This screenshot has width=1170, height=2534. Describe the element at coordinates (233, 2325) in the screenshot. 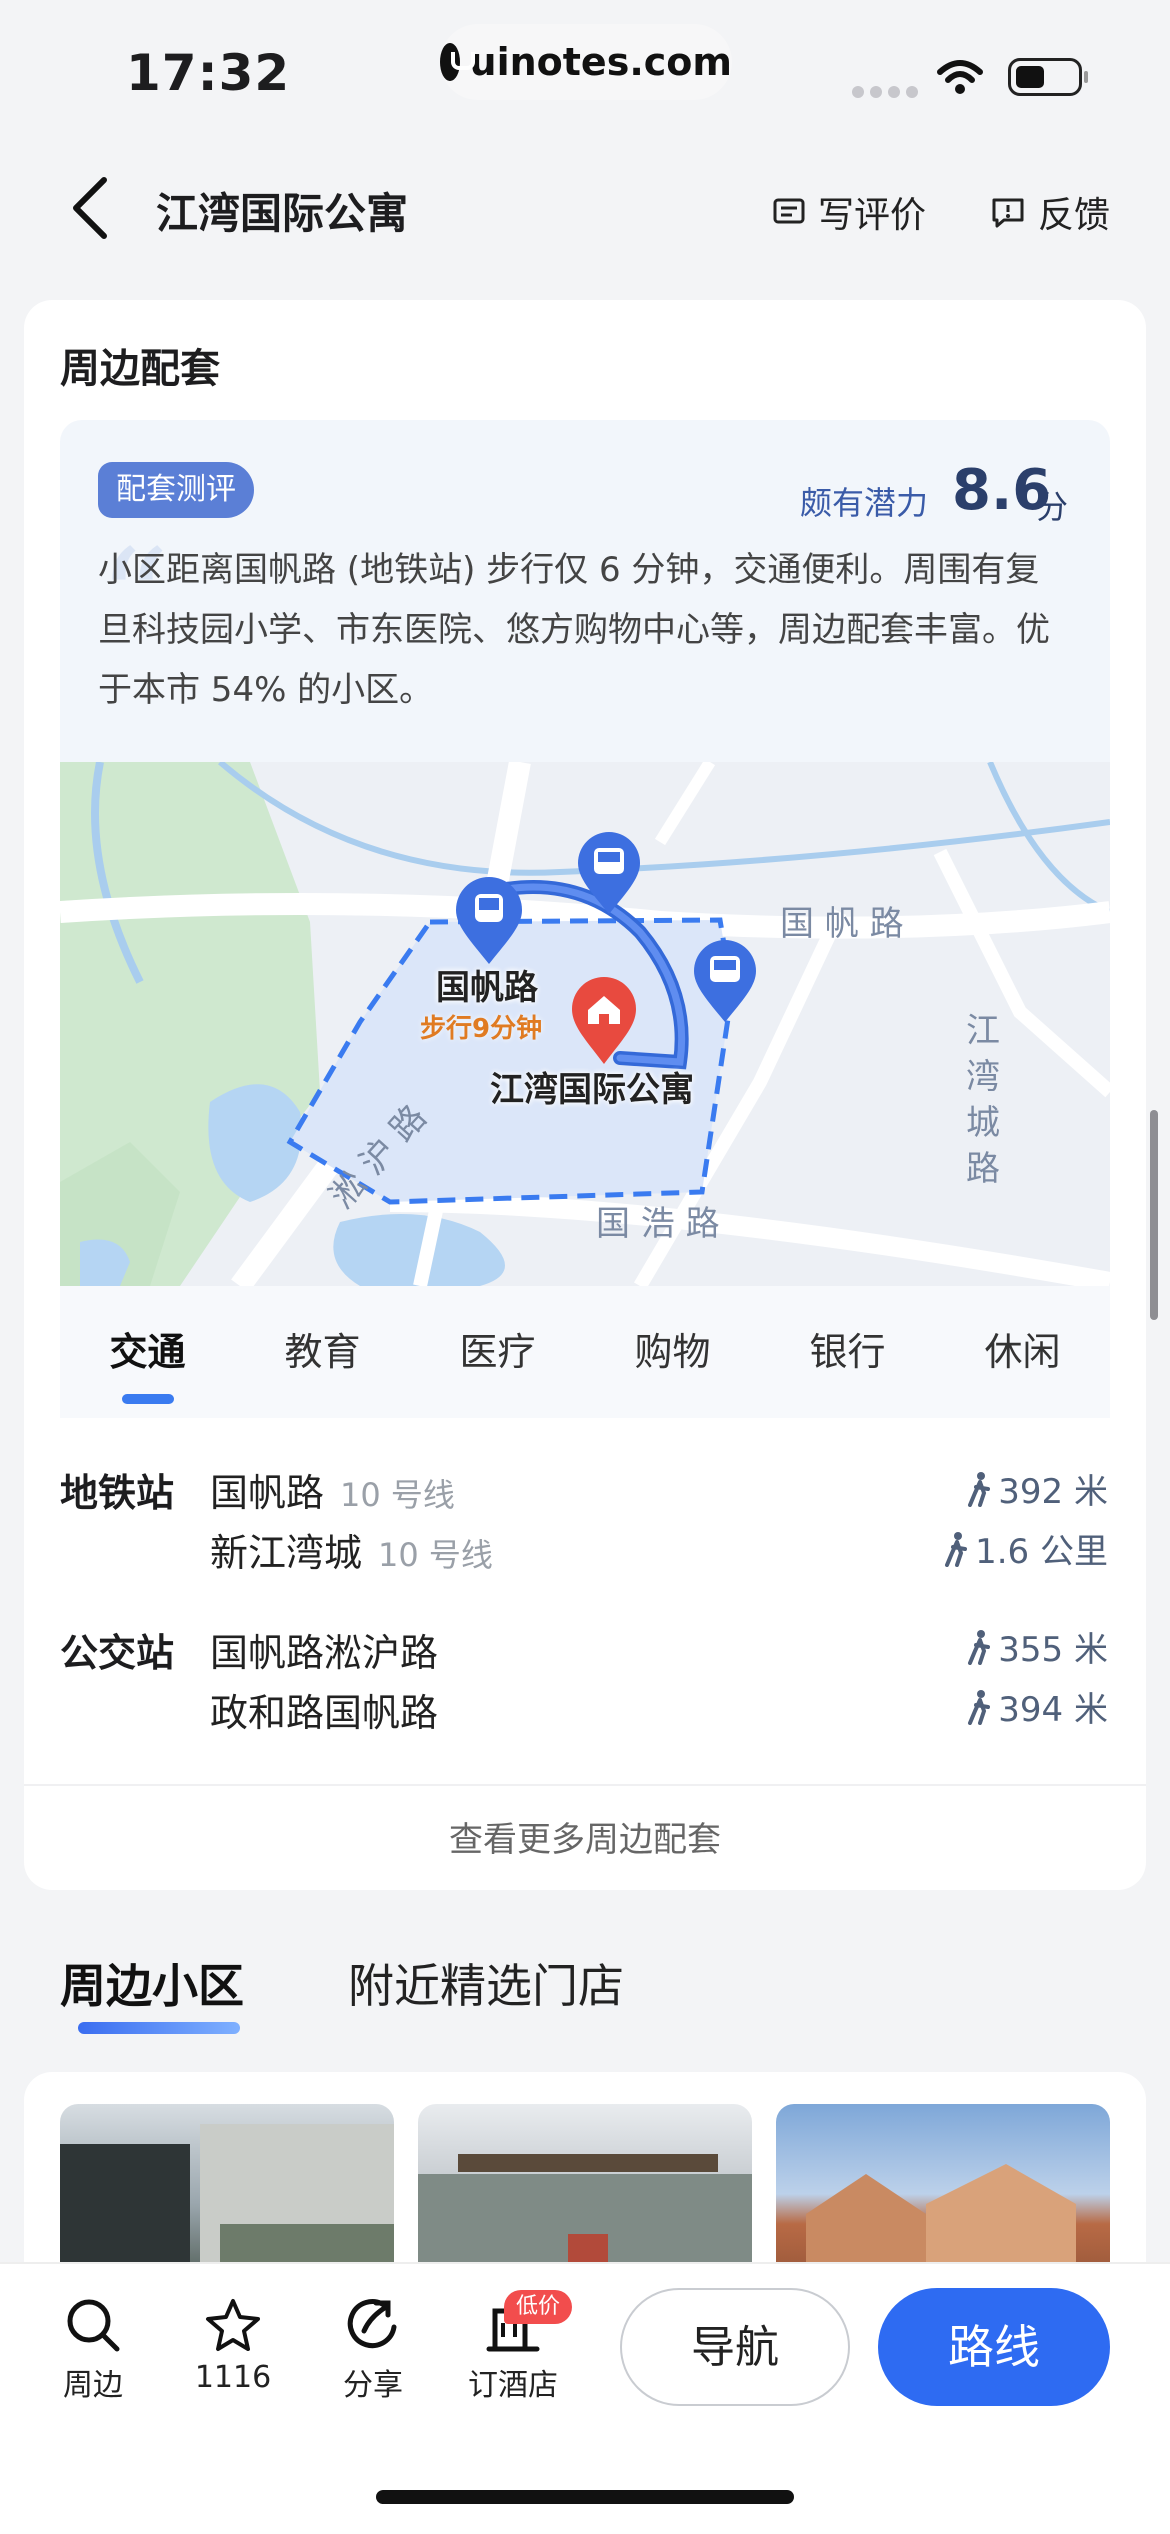

I see `star-icon` at that location.